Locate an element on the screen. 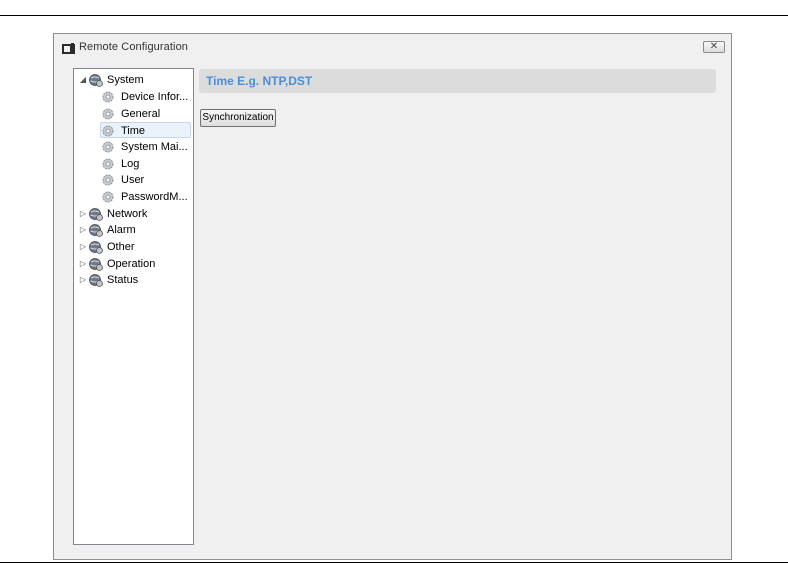  tree-item-label: Log is located at coordinates (130, 164).